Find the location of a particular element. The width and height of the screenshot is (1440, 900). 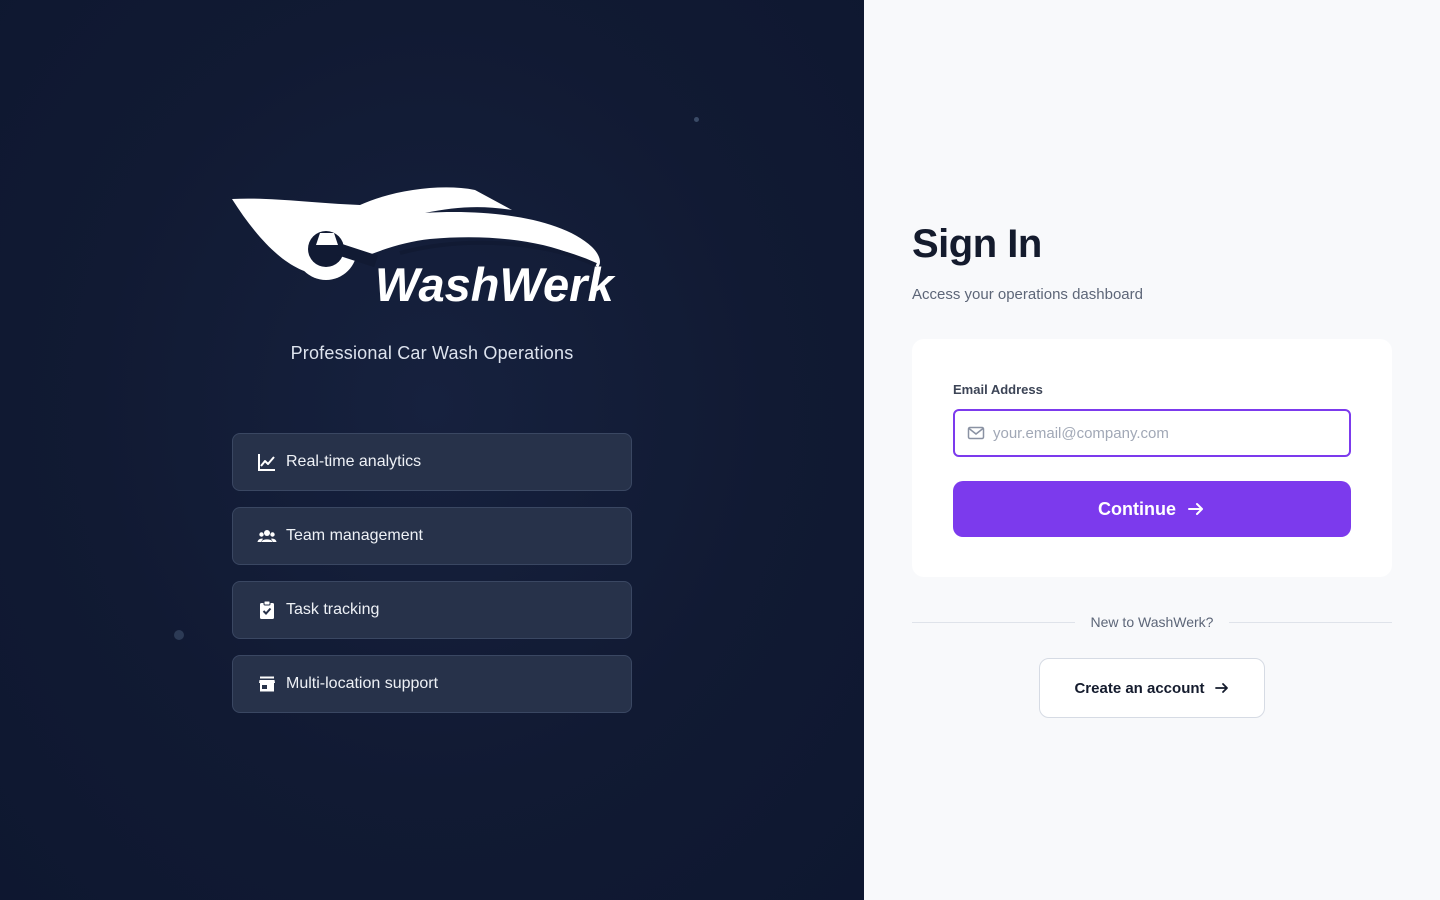

divider-text: New to WashWerk? is located at coordinates (1152, 622).